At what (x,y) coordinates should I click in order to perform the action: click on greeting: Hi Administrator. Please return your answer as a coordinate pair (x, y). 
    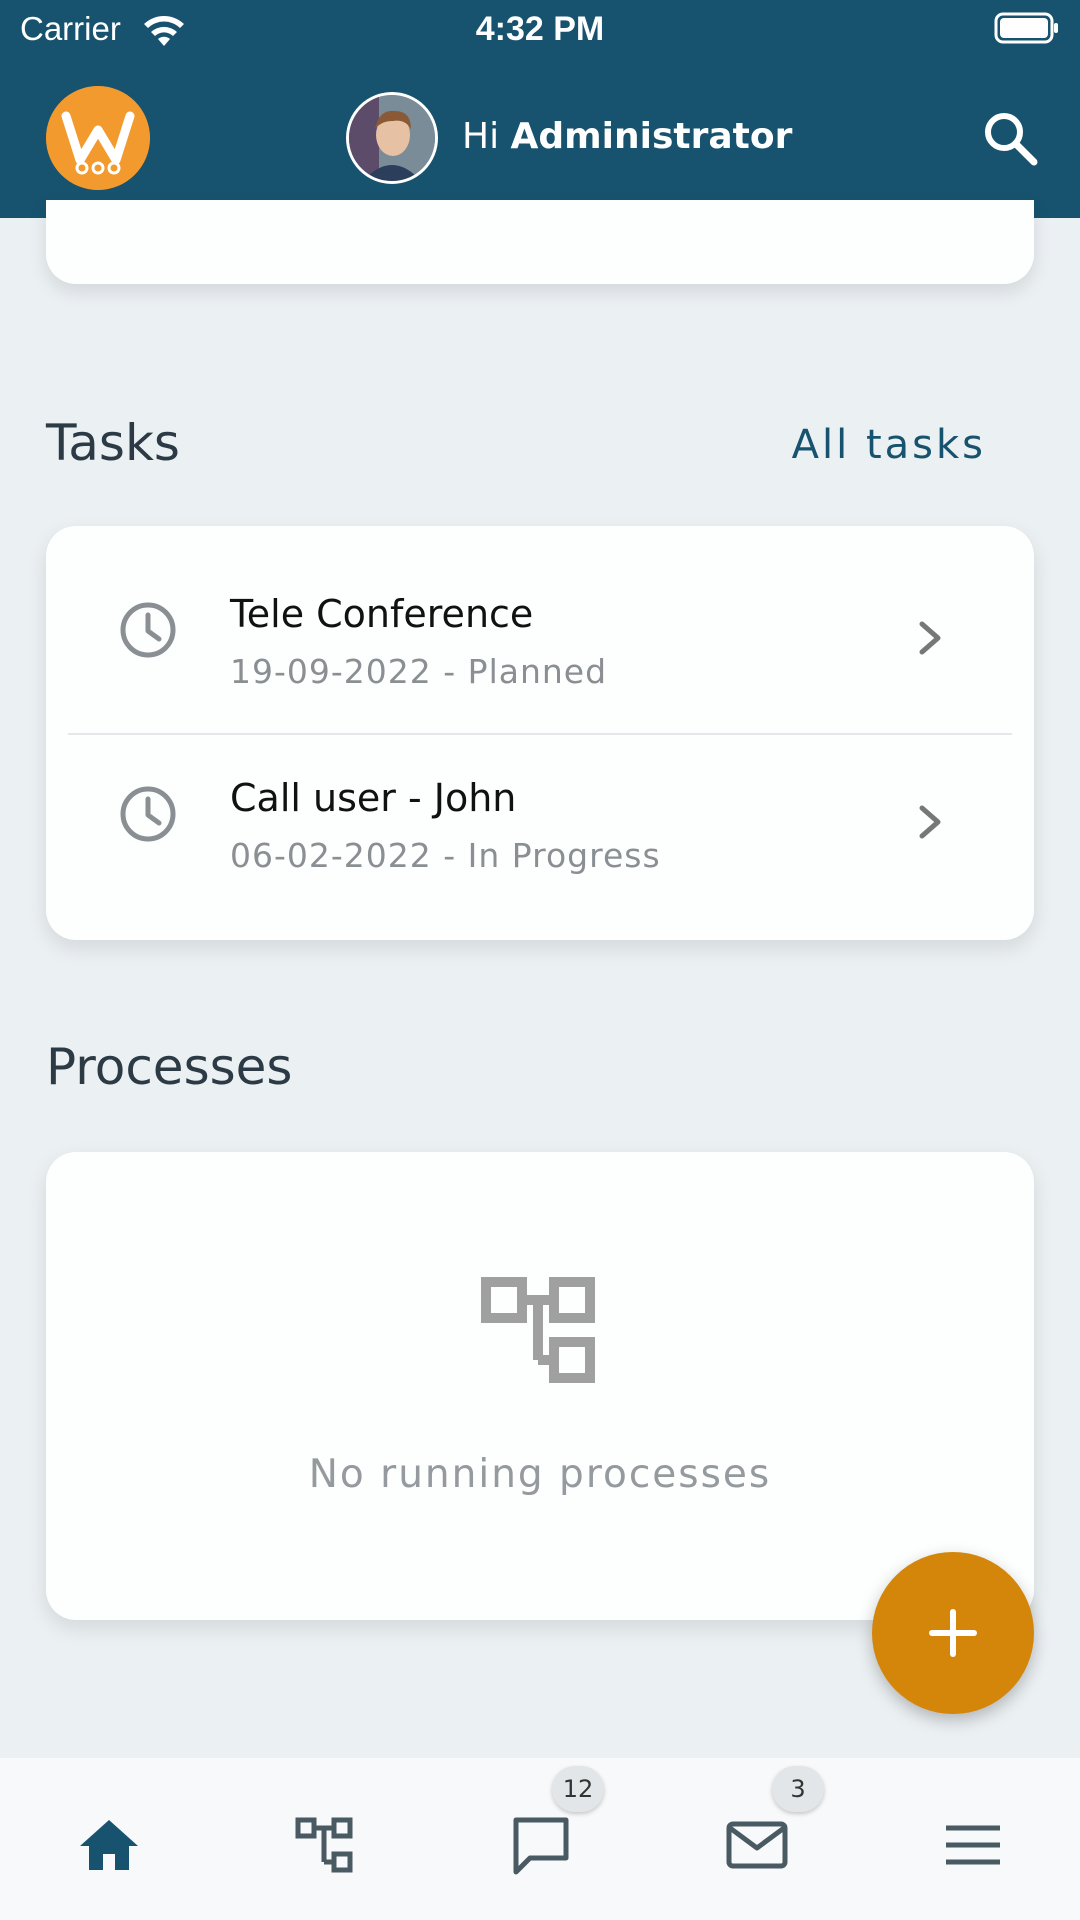
    Looking at the image, I should click on (627, 136).